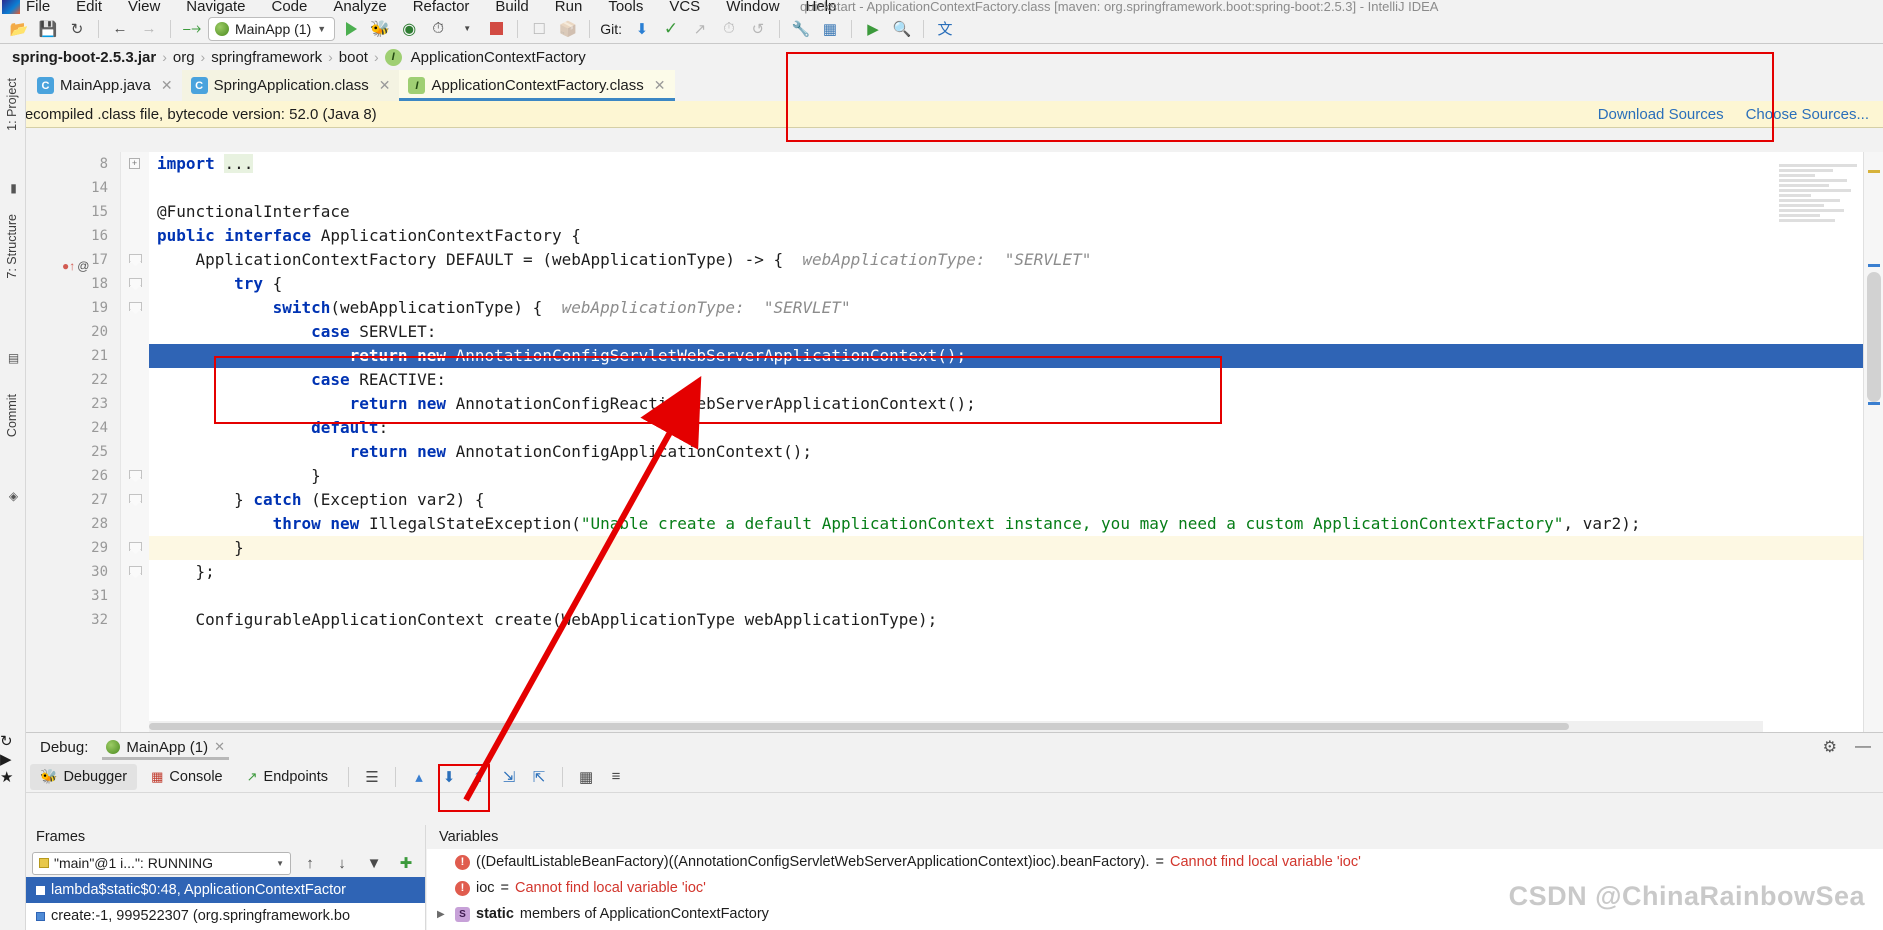 This screenshot has width=1883, height=930. What do you see at coordinates (6, 777) in the screenshot?
I see `favorites-star-icon: ★` at bounding box center [6, 777].